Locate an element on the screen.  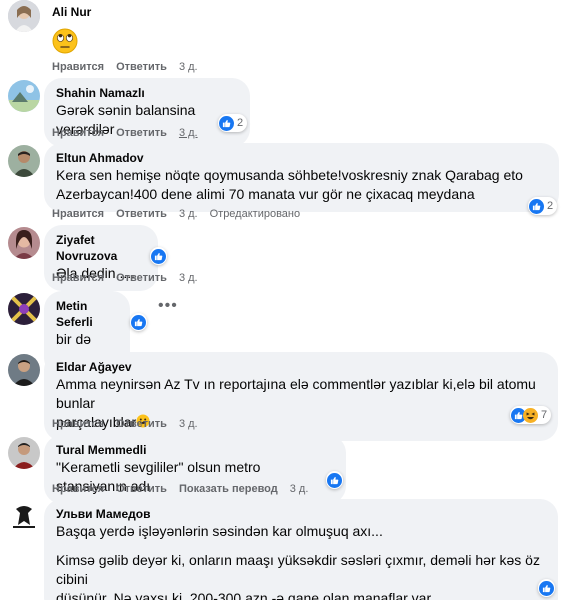
reaction-count-value: 7 is located at coordinates (544, 415).